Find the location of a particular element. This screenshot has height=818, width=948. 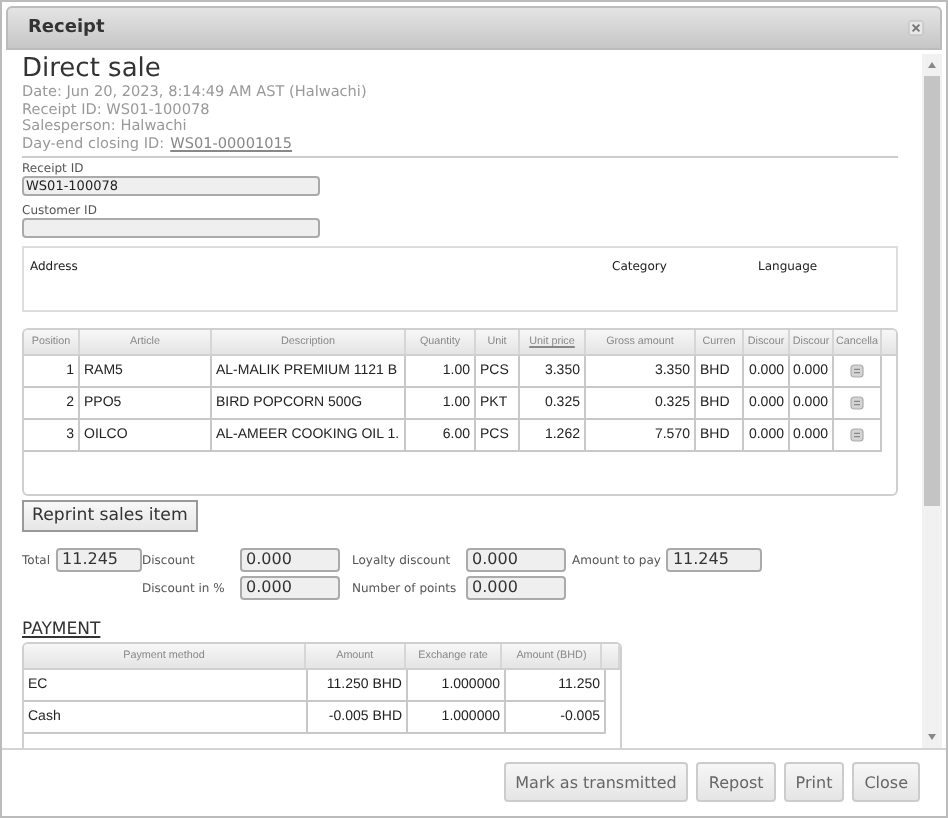

scroll-down-icon is located at coordinates (932, 737).